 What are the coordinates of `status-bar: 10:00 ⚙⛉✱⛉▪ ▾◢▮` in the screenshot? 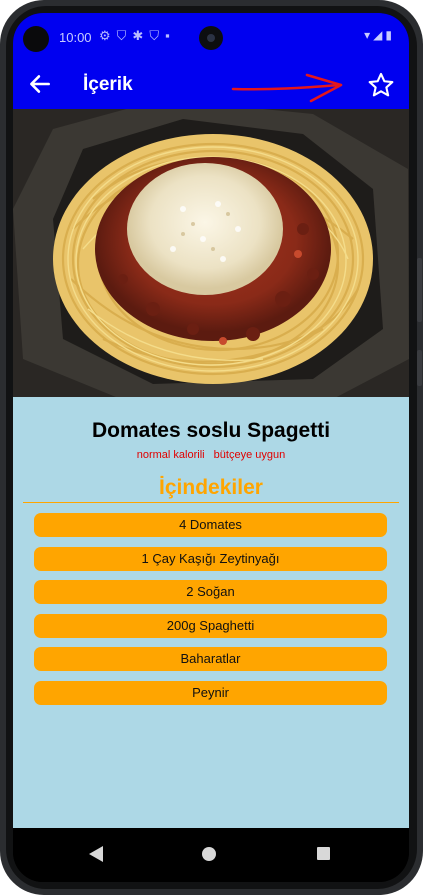 It's located at (211, 37).